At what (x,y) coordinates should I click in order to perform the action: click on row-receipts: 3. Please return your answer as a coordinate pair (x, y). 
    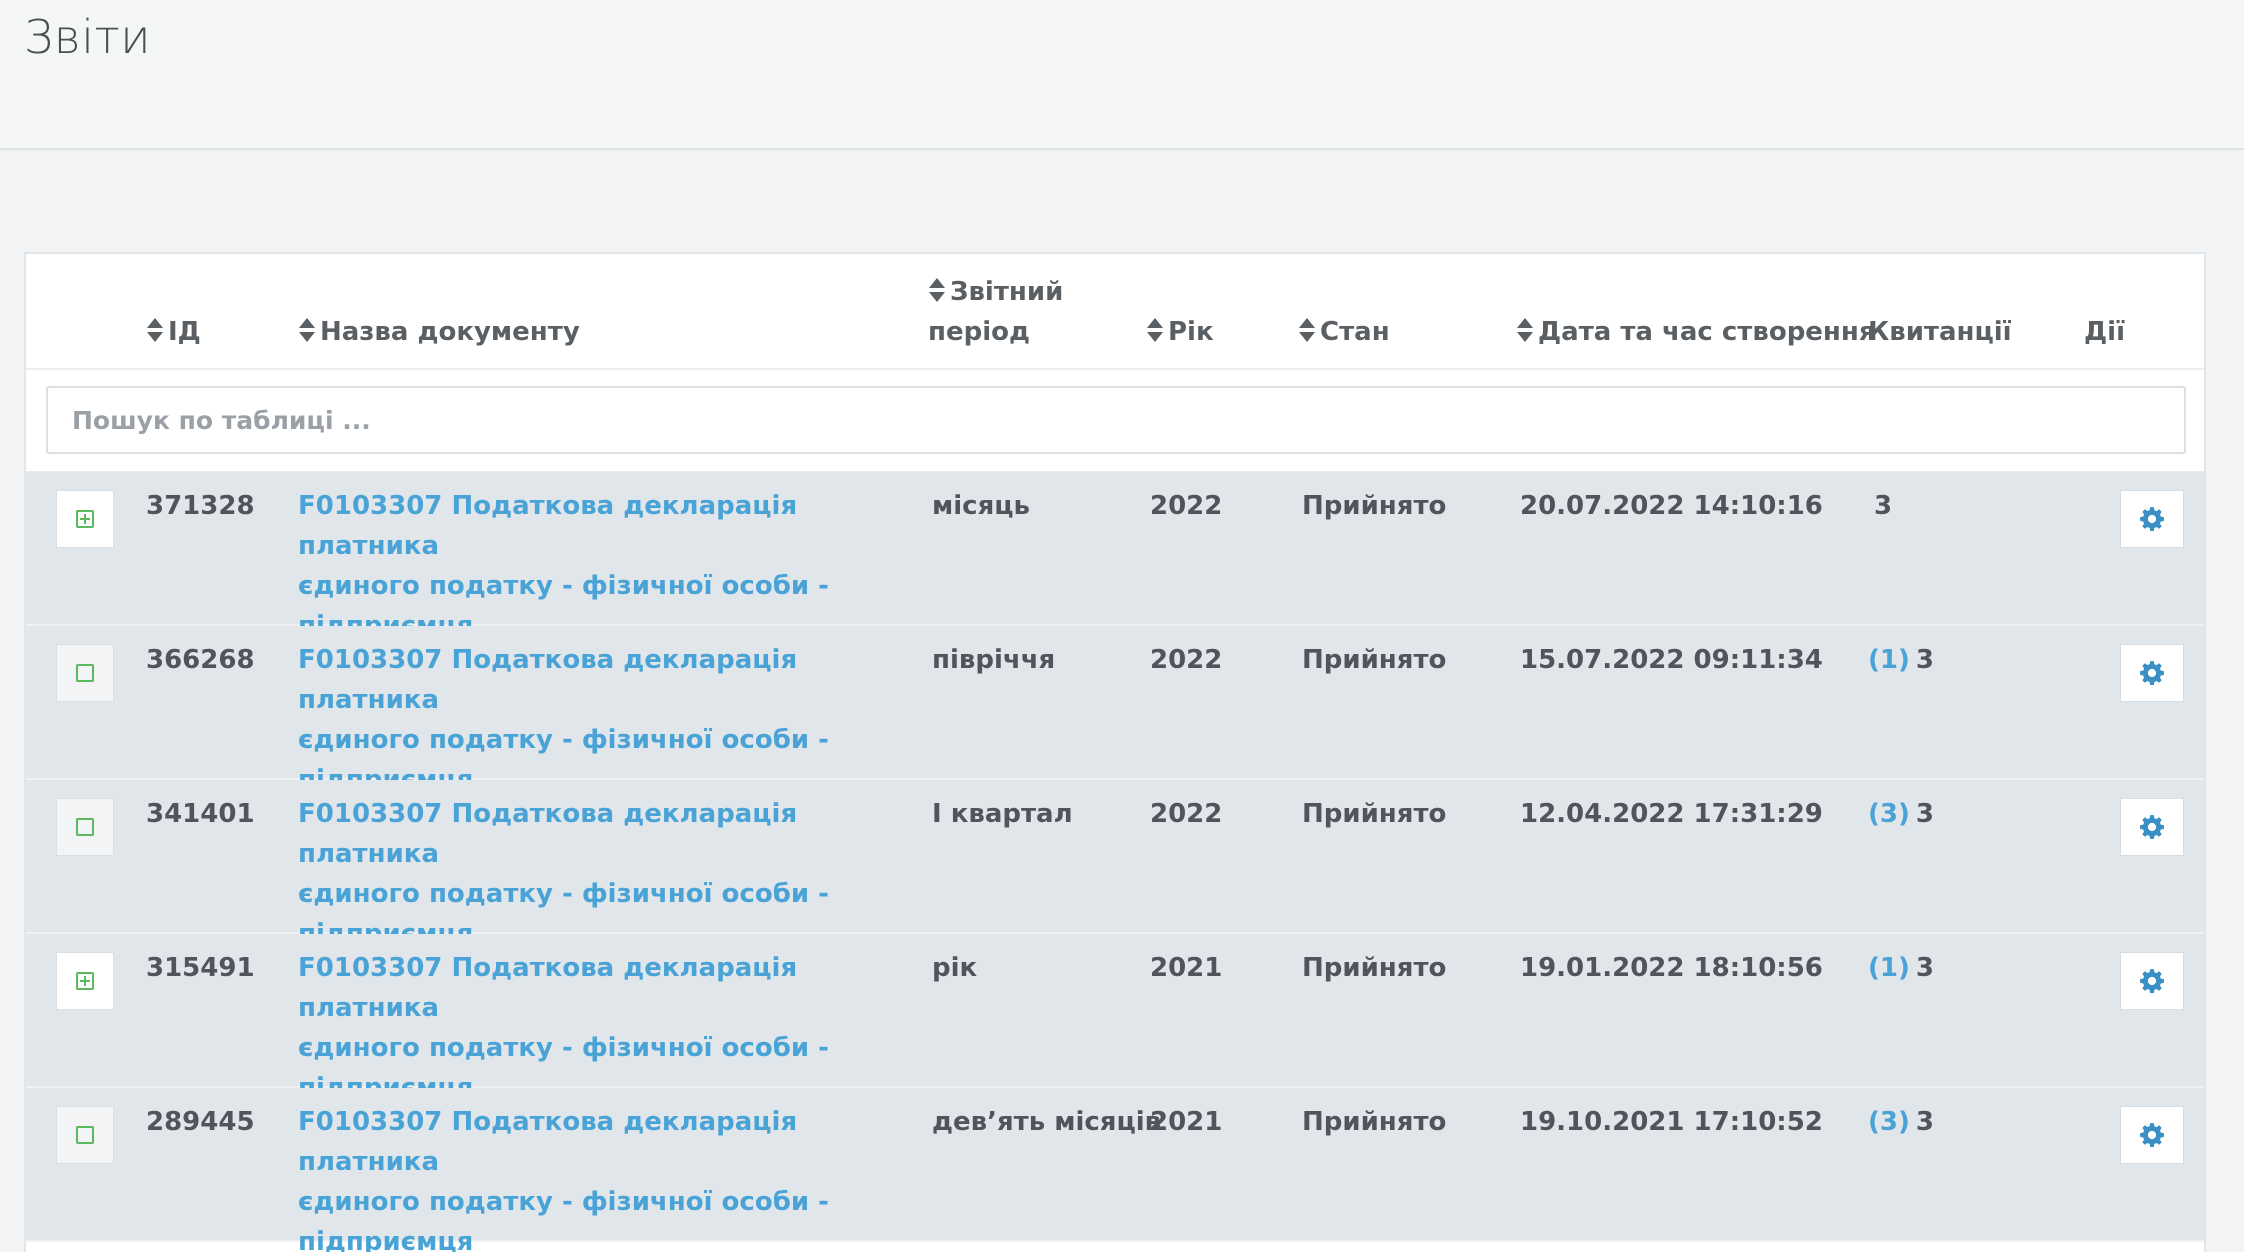
    Looking at the image, I should click on (1880, 506).